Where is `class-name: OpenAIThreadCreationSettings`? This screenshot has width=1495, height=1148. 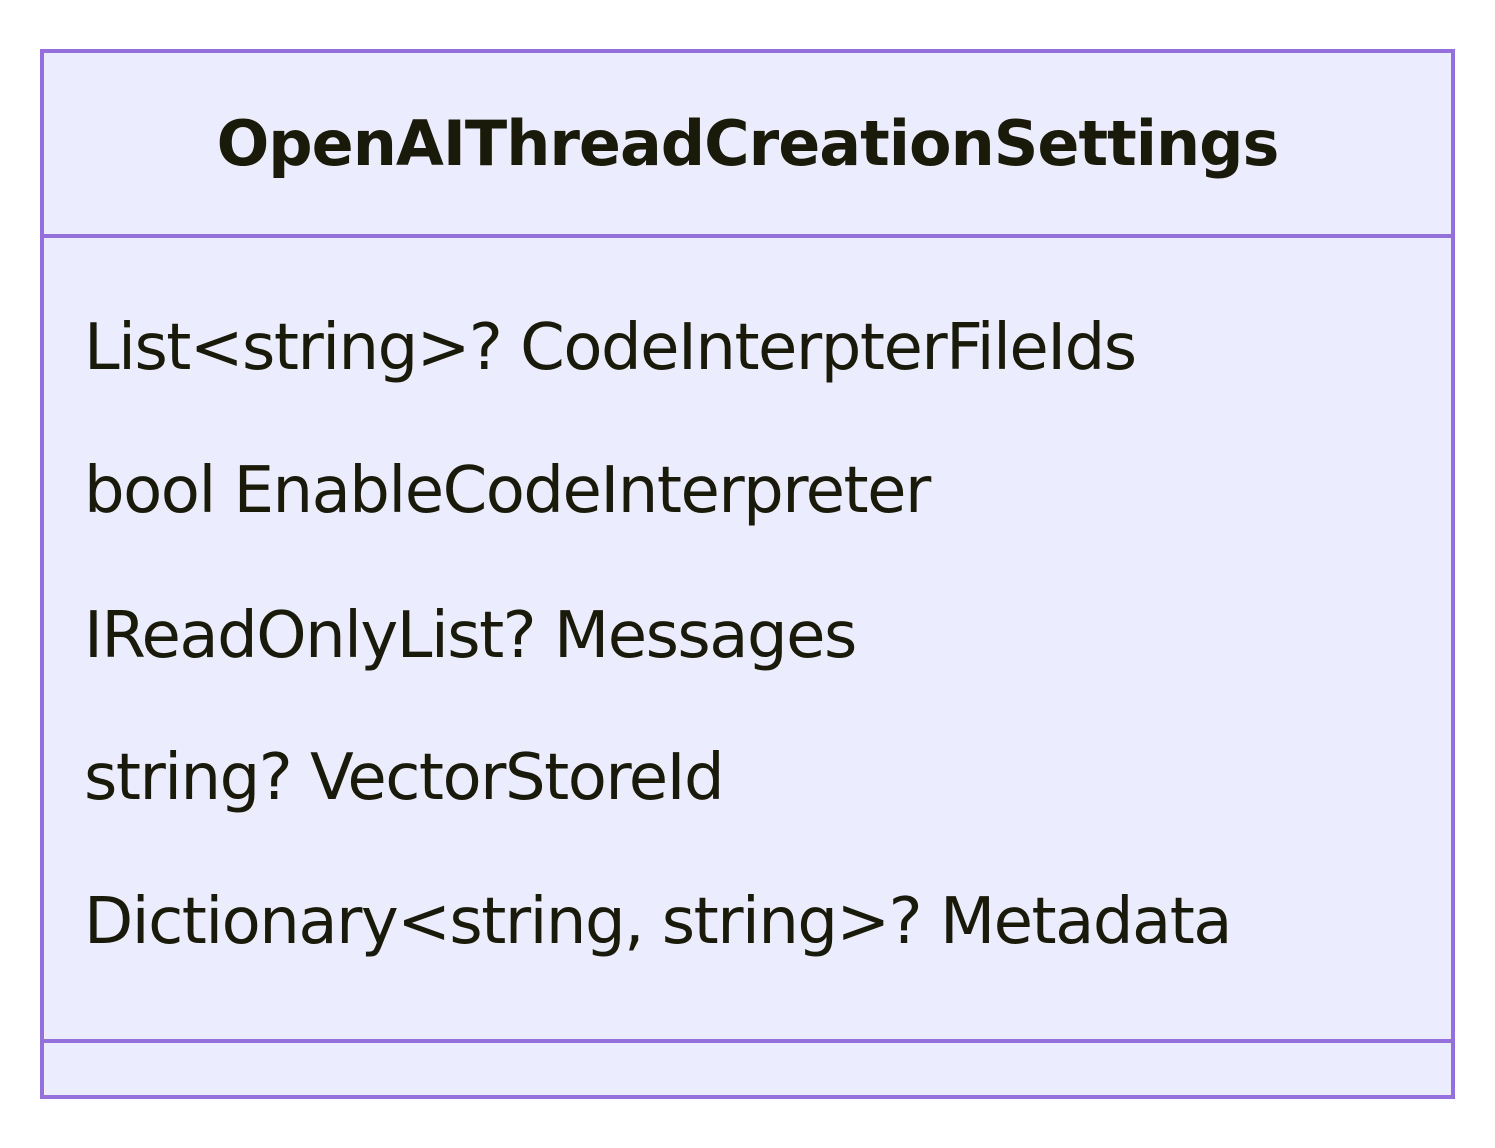
class-name: OpenAIThreadCreationSettings is located at coordinates (748, 143).